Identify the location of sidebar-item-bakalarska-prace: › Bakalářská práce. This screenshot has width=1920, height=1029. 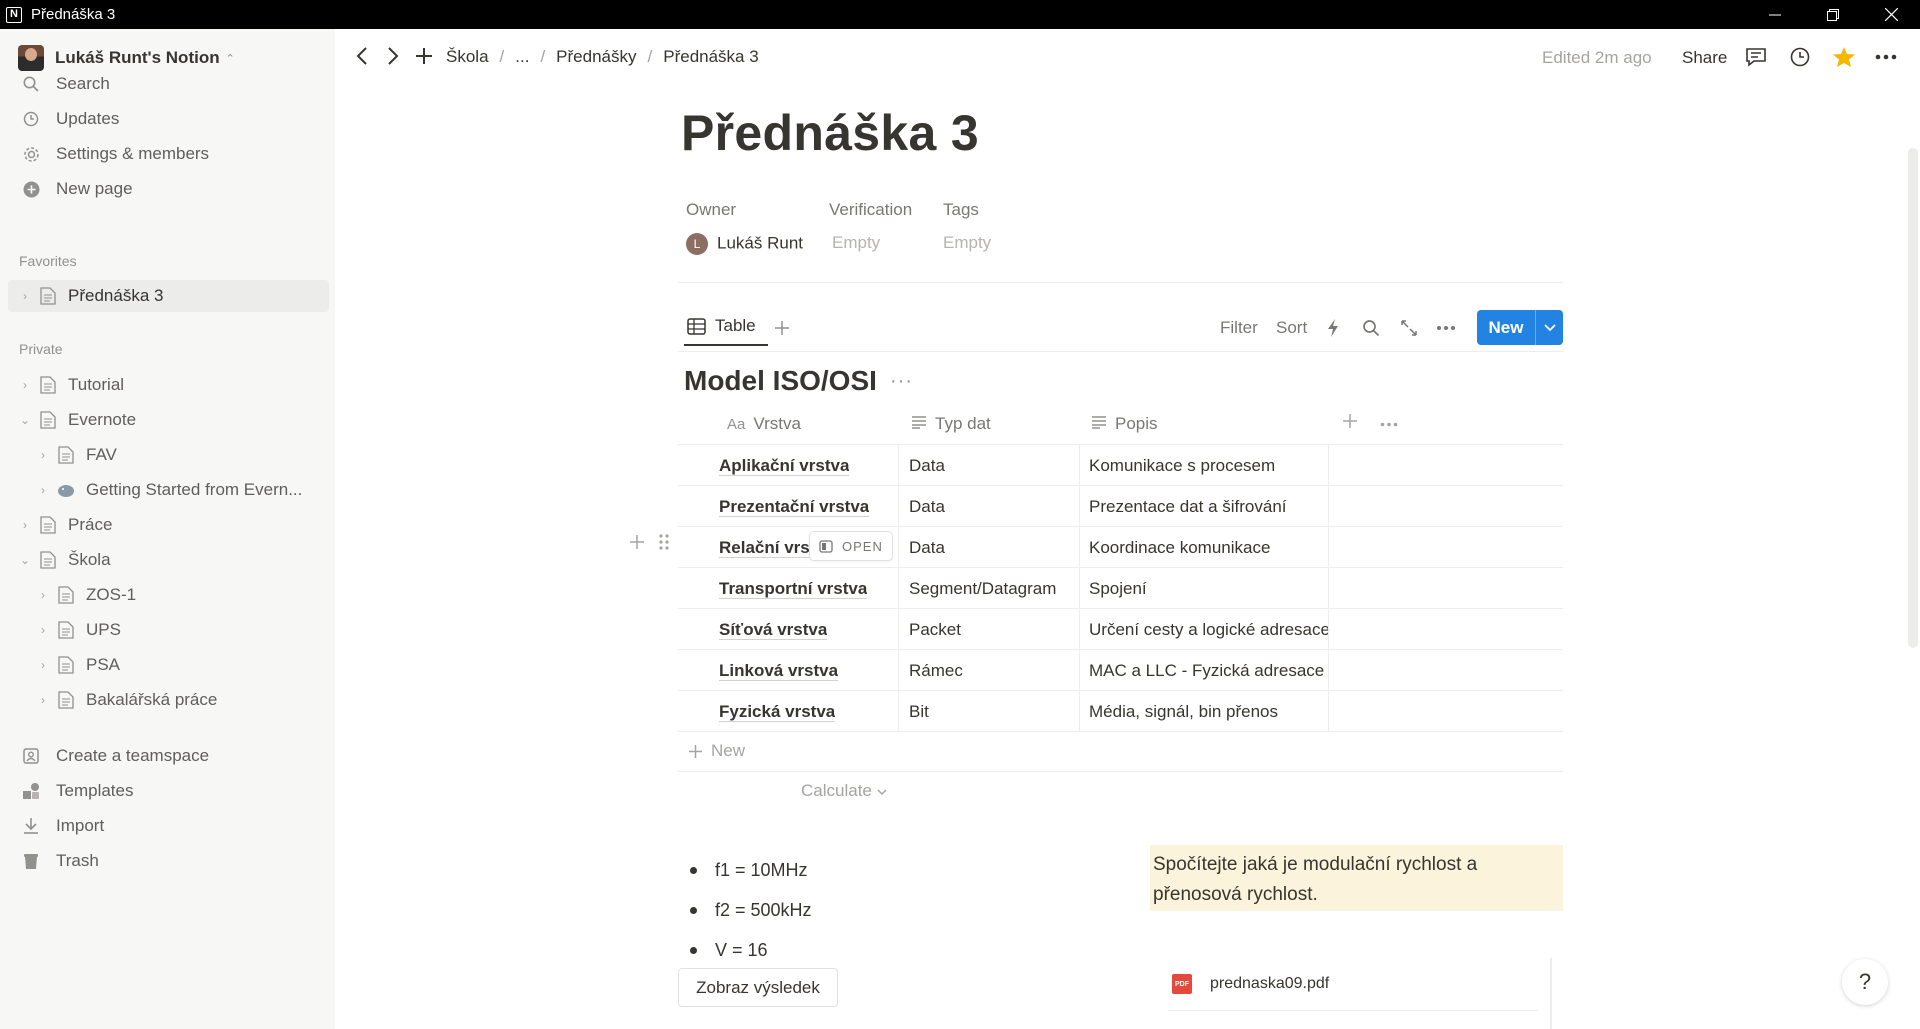
(168, 700).